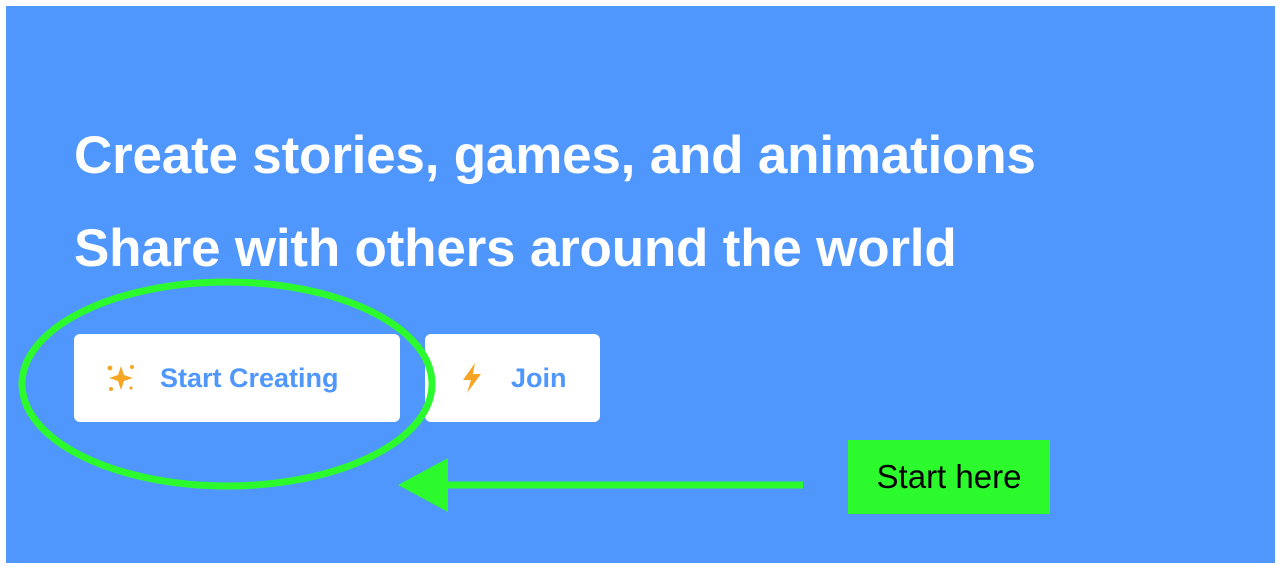 The image size is (1281, 569). I want to click on start-here-callout: Start here, so click(949, 477).